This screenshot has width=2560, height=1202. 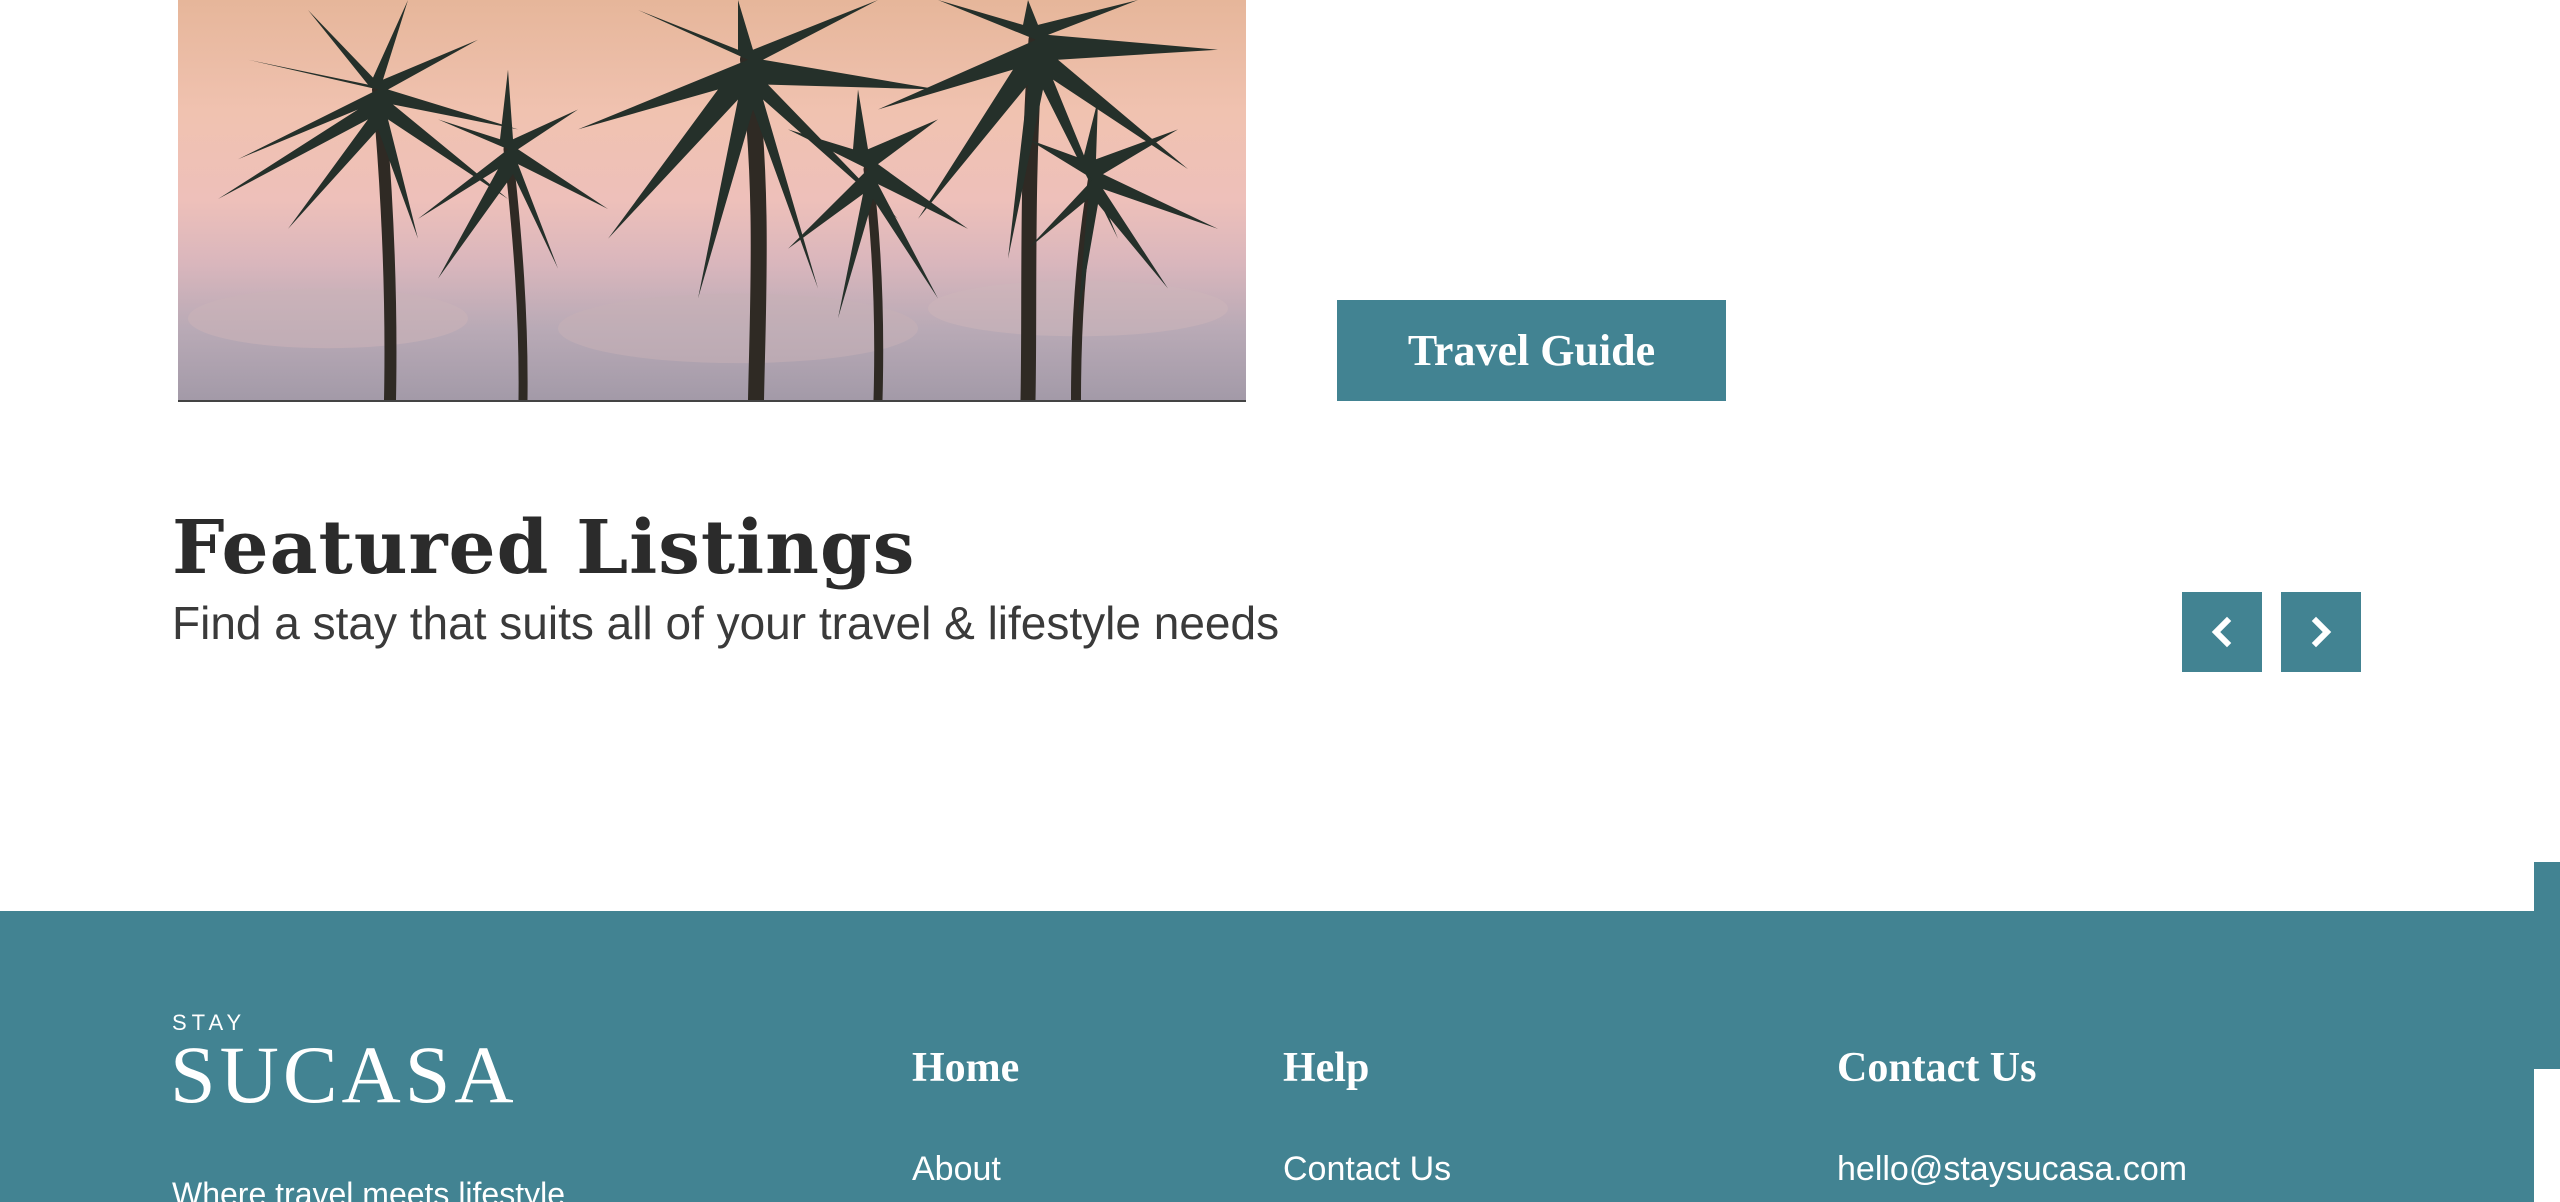 What do you see at coordinates (544, 548) in the screenshot?
I see `featured-listings-title: Featured Listings` at bounding box center [544, 548].